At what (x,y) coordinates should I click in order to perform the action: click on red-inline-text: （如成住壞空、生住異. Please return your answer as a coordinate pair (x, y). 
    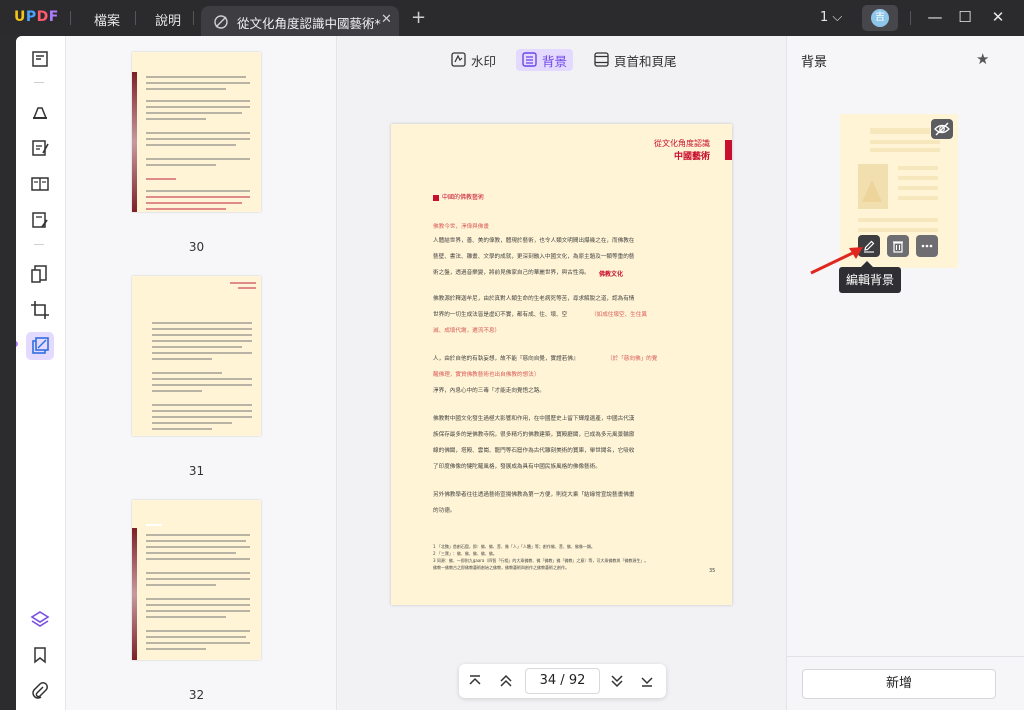
    Looking at the image, I should click on (619, 315).